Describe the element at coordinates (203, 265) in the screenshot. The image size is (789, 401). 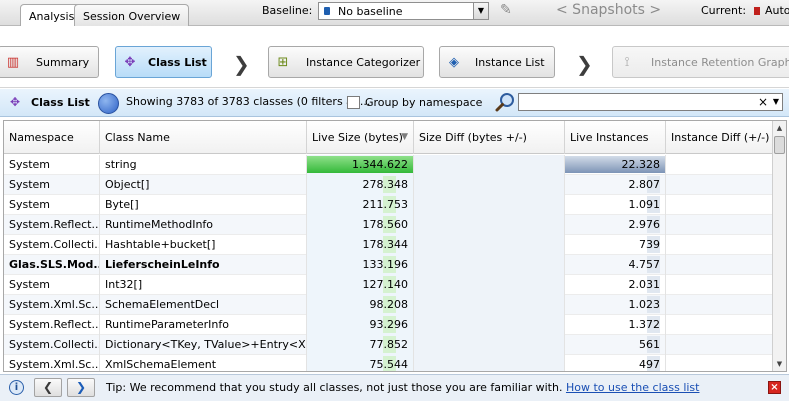
I see `class-name-cell: LieferscheinLeInfo` at that location.